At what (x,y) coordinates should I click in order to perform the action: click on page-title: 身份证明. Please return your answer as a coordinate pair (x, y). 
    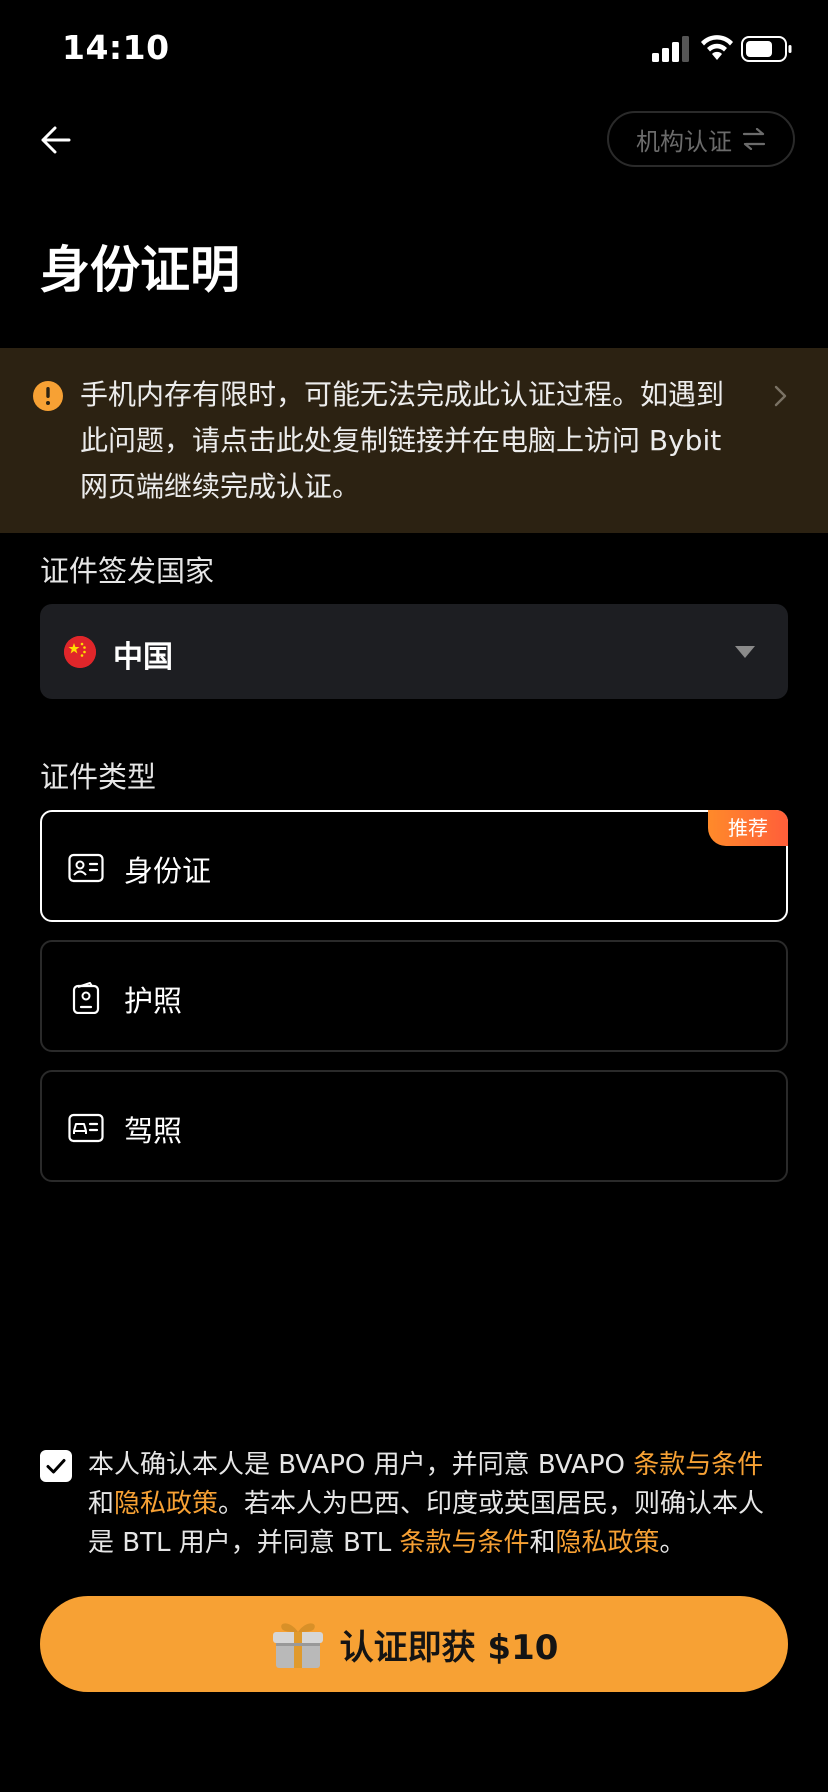
    Looking at the image, I should click on (140, 270).